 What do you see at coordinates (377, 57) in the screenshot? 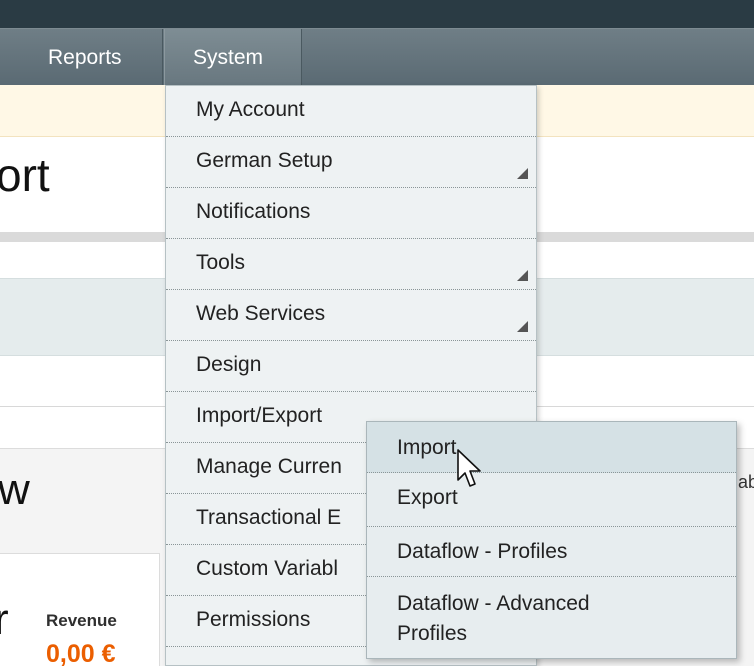
I see `main-navigation: Reports System` at bounding box center [377, 57].